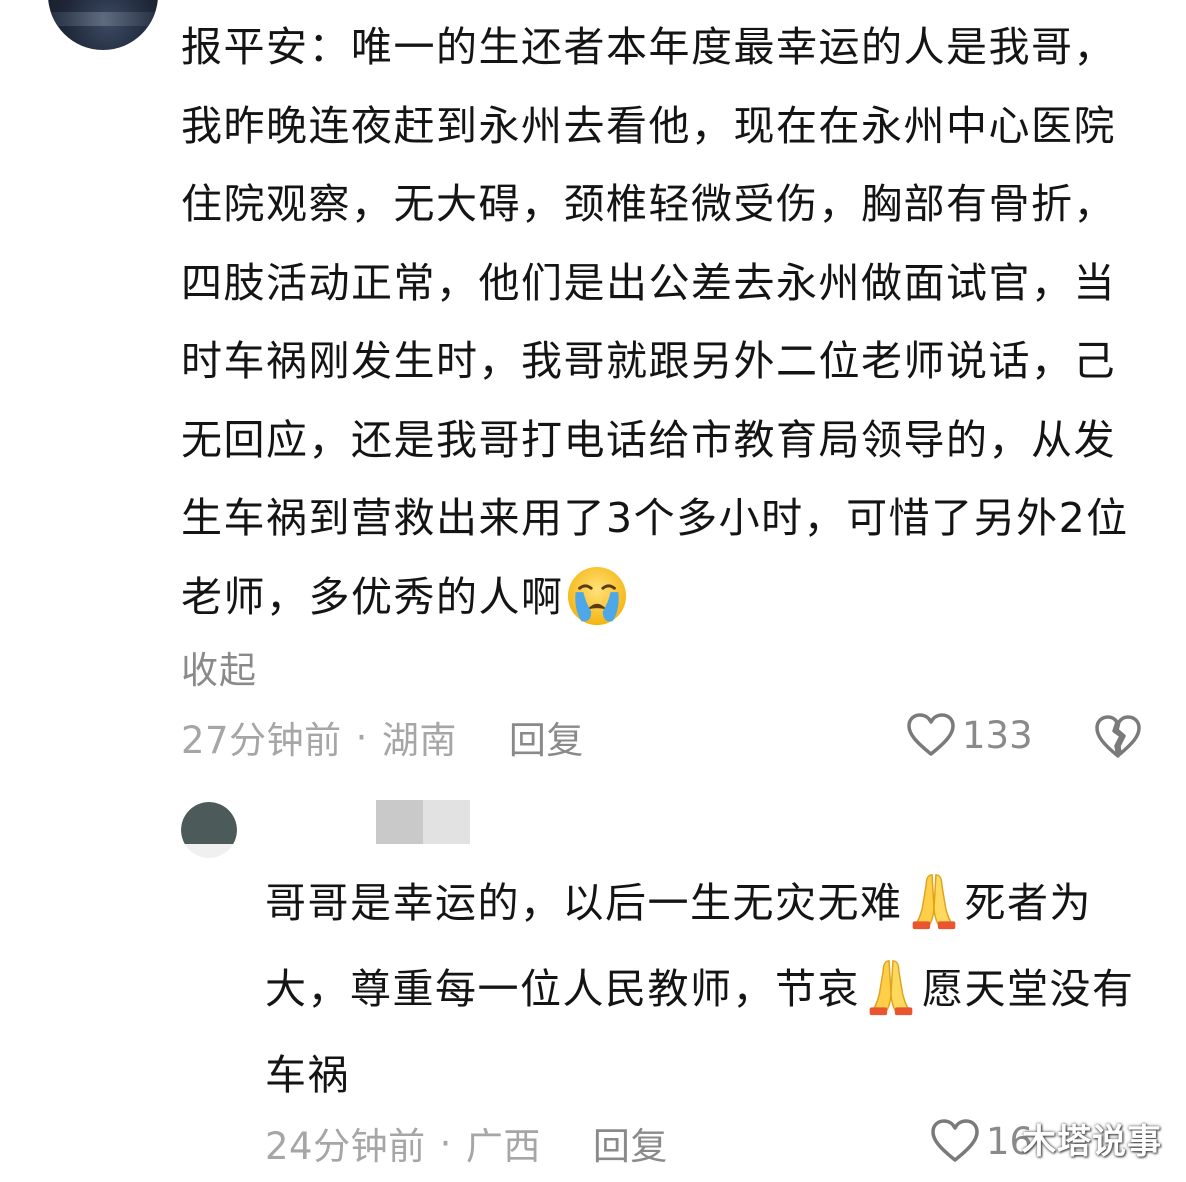 The width and height of the screenshot is (1186, 1182). Describe the element at coordinates (423, 822) in the screenshot. I see `reply-username-blurred` at that location.